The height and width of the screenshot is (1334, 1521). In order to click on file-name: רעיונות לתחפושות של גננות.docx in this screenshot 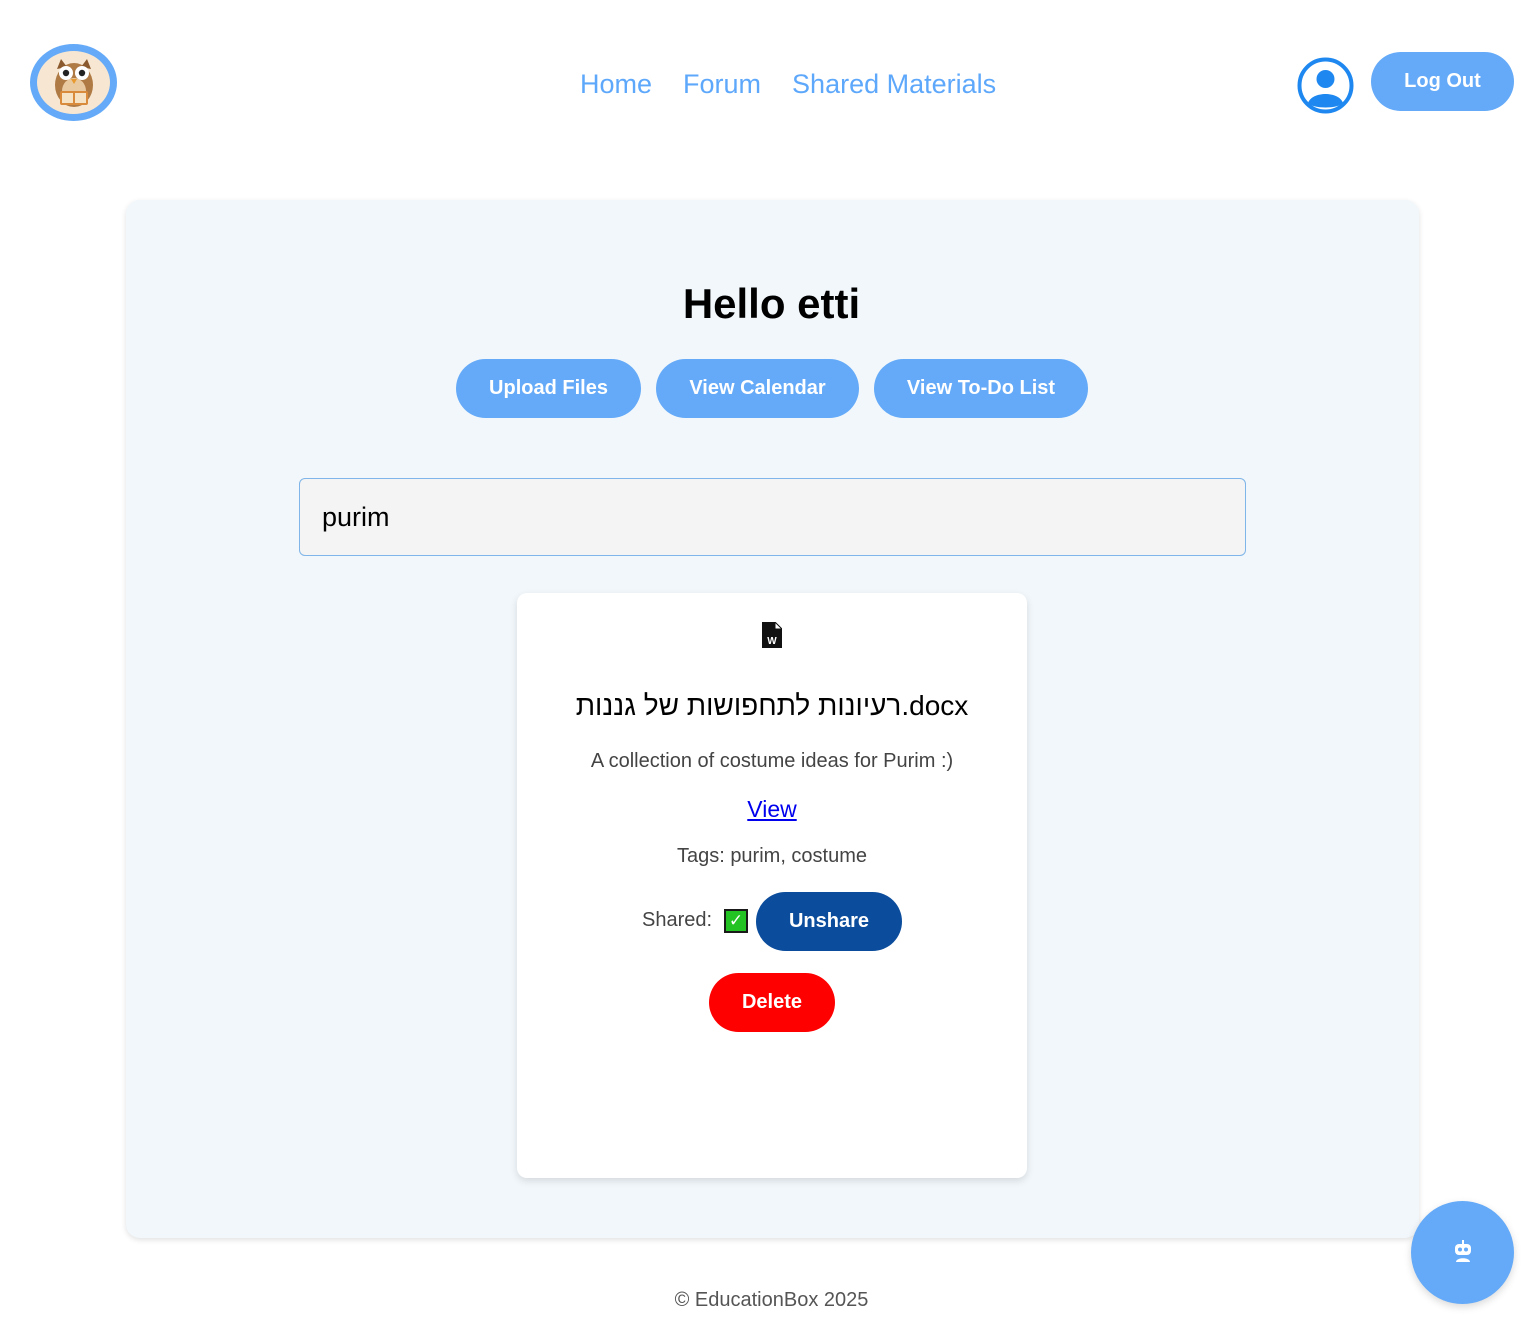, I will do `click(772, 705)`.